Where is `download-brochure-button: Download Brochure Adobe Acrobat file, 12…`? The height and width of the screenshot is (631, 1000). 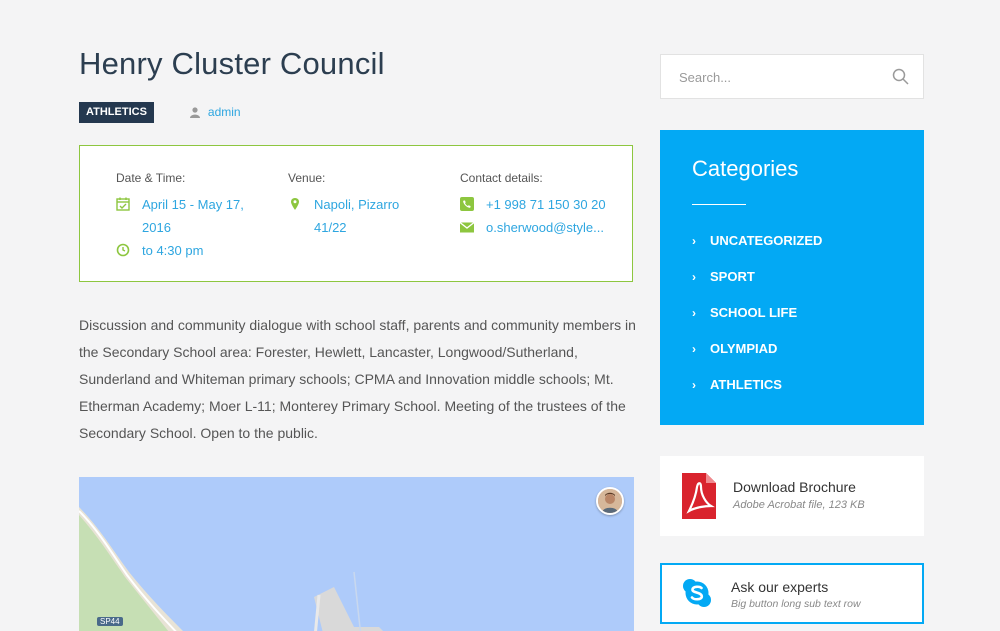
download-brochure-button: Download Brochure Adobe Acrobat file, 12… is located at coordinates (792, 496).